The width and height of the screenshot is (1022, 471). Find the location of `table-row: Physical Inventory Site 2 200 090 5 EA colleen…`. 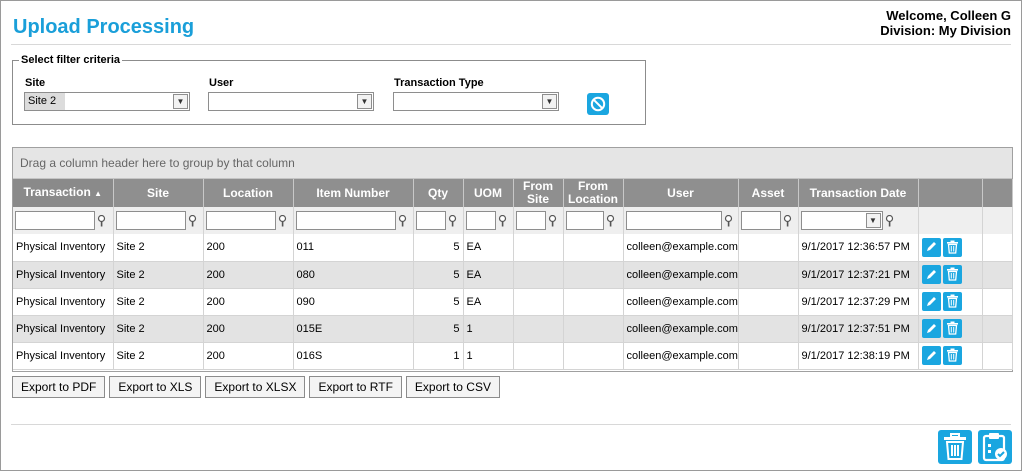

table-row: Physical Inventory Site 2 200 090 5 EA colleen… is located at coordinates (513, 302).